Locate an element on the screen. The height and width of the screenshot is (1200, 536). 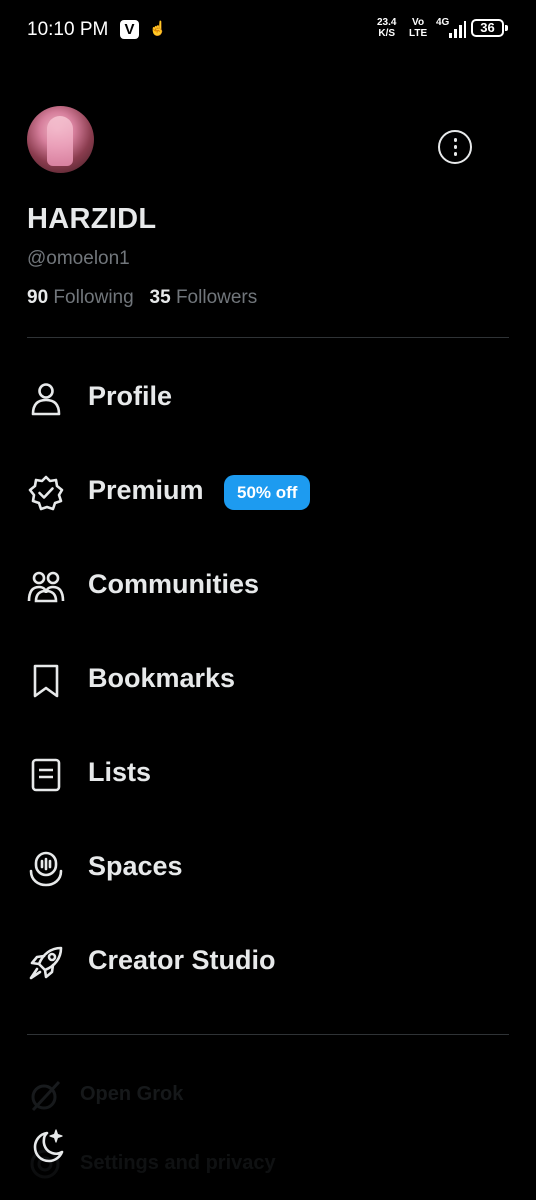
person-icon is located at coordinates (46, 399).